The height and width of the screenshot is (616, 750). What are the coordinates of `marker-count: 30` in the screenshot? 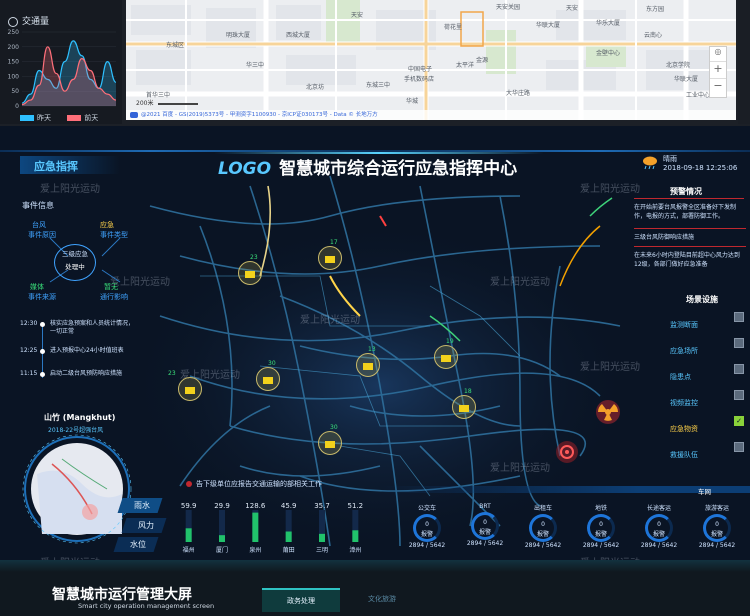 It's located at (272, 363).